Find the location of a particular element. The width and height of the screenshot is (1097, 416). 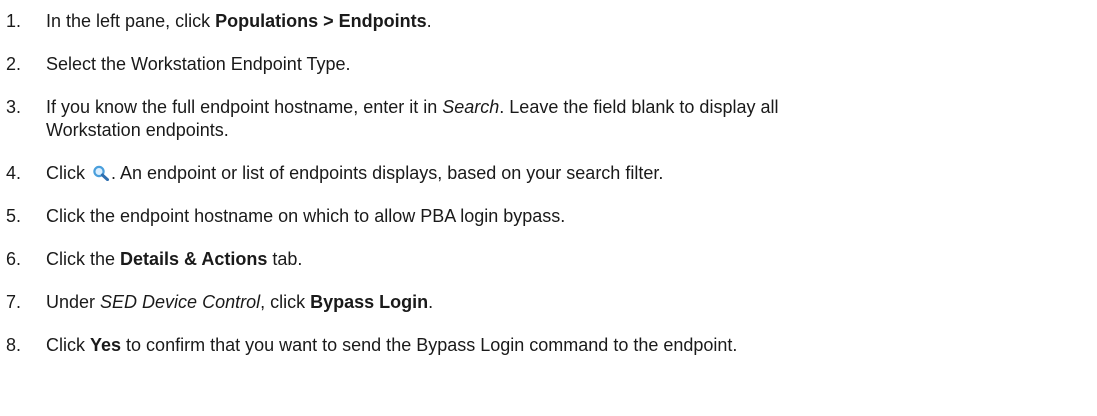

tab-name-details-actions: Details & Actions is located at coordinates (194, 259).